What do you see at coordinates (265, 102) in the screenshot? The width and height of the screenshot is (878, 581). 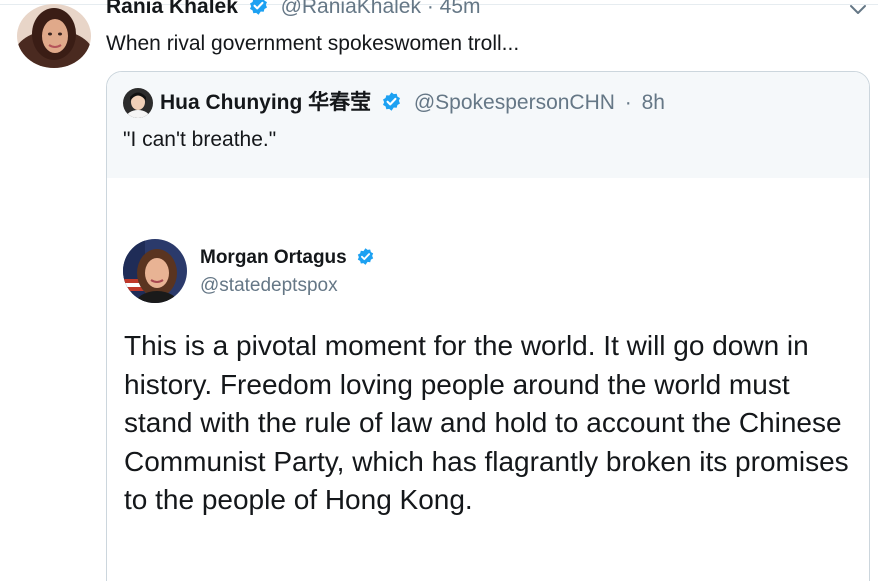 I see `author-name: Hua Chunying 华春莹` at bounding box center [265, 102].